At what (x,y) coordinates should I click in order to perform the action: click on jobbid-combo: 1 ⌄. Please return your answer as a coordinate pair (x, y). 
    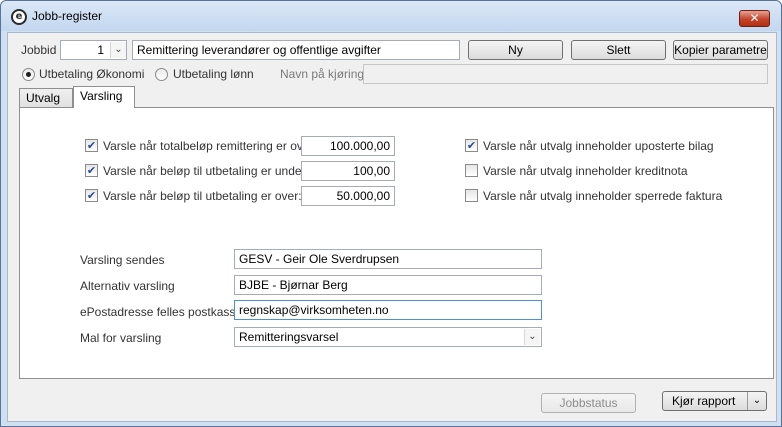
    Looking at the image, I should click on (93, 50).